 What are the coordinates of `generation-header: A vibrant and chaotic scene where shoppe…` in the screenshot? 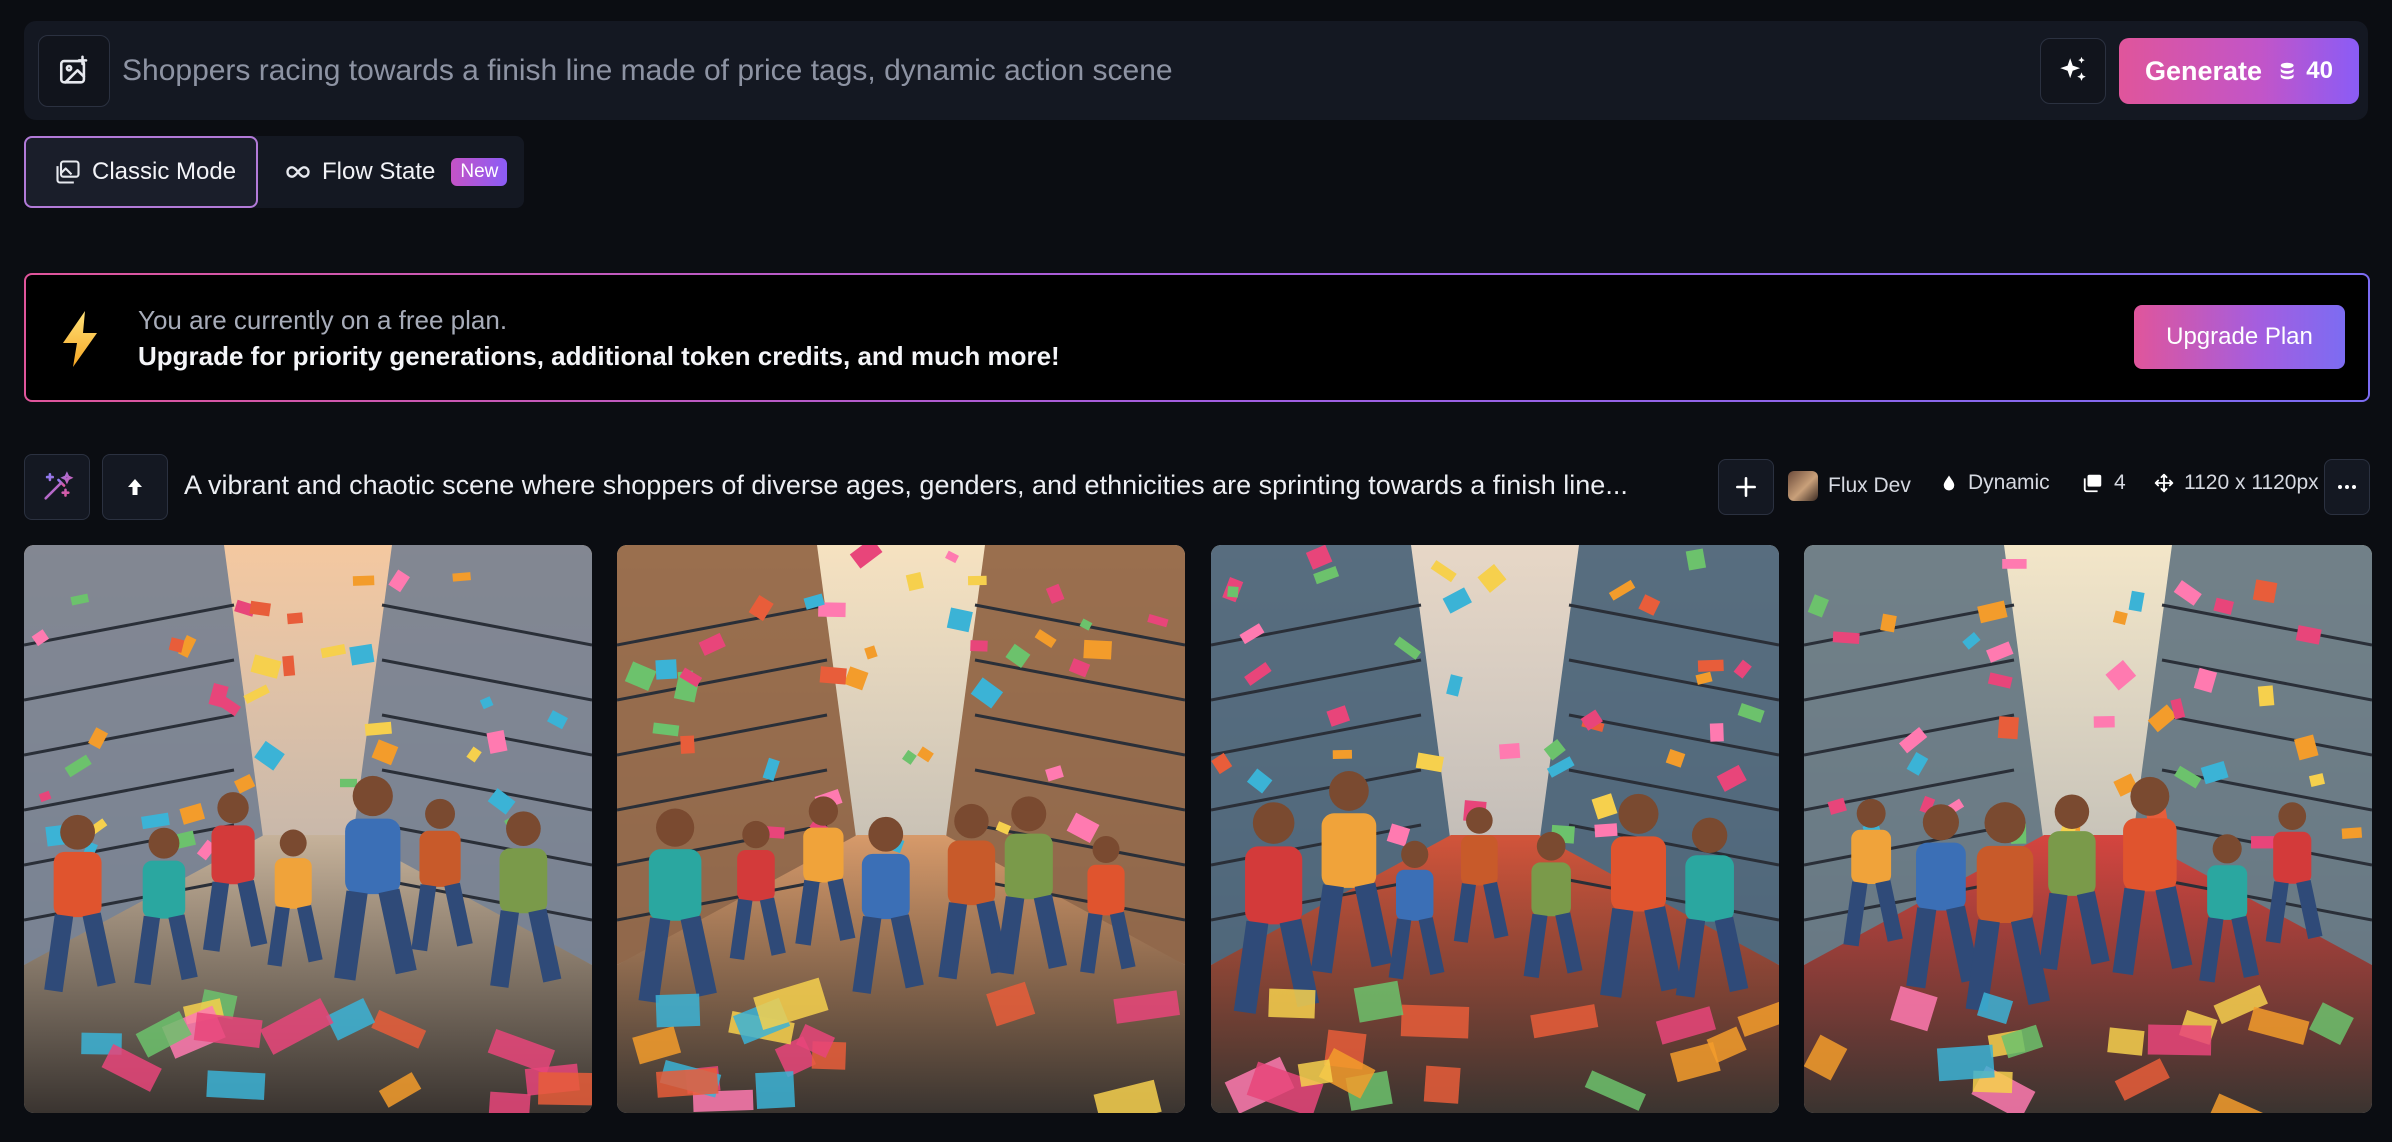 It's located at (1197, 487).